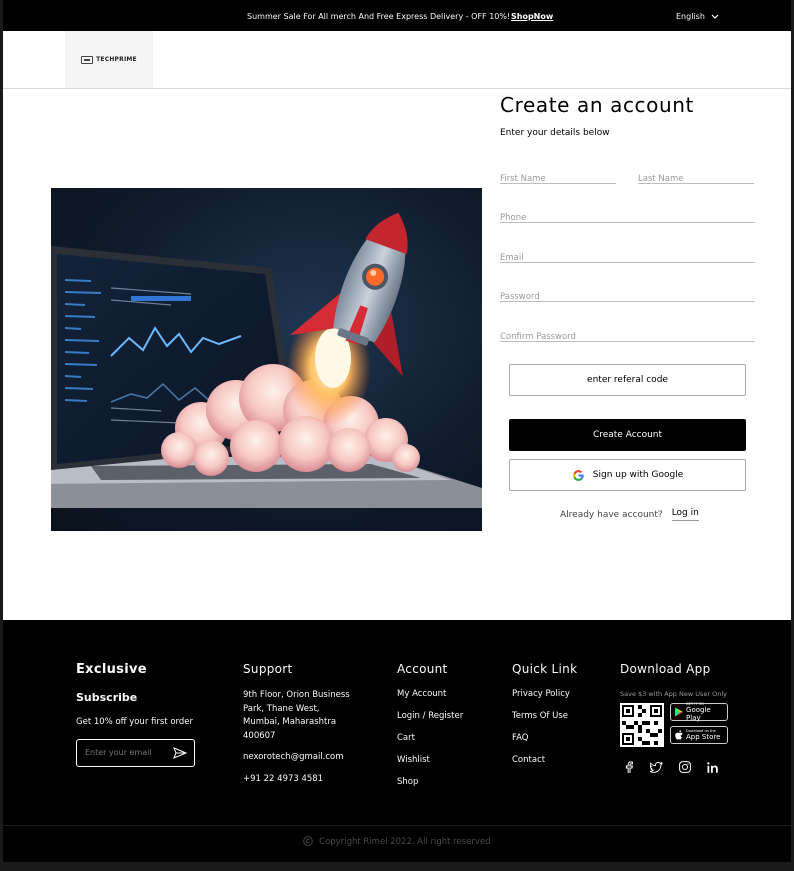 This screenshot has width=794, height=871. I want to click on referral-code-button: enter referal code, so click(627, 380).